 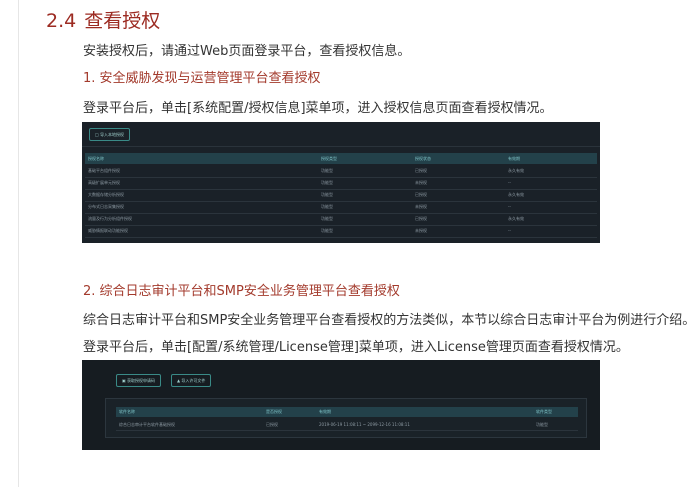 I want to click on get-request-code-button: ▣ 获取授权申请码, so click(x=139, y=380).